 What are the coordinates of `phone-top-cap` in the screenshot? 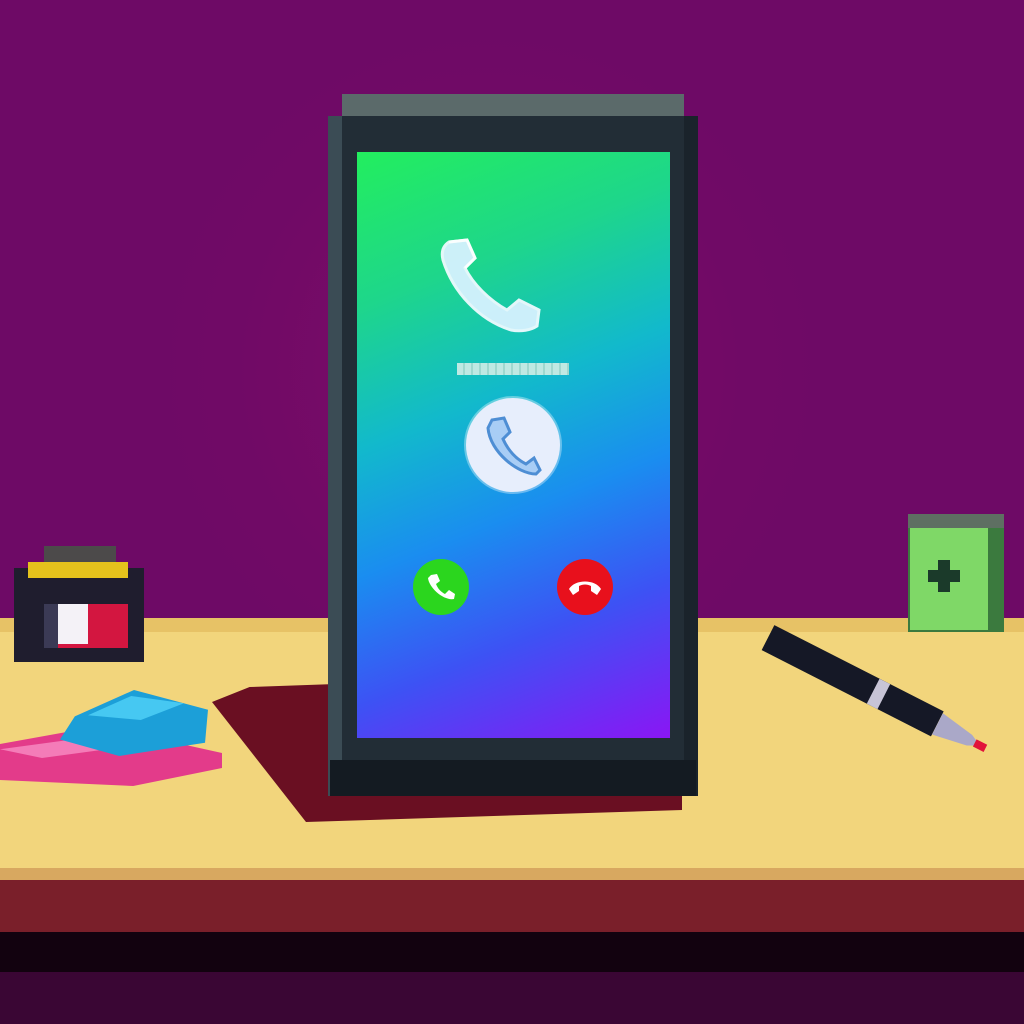 It's located at (513, 106).